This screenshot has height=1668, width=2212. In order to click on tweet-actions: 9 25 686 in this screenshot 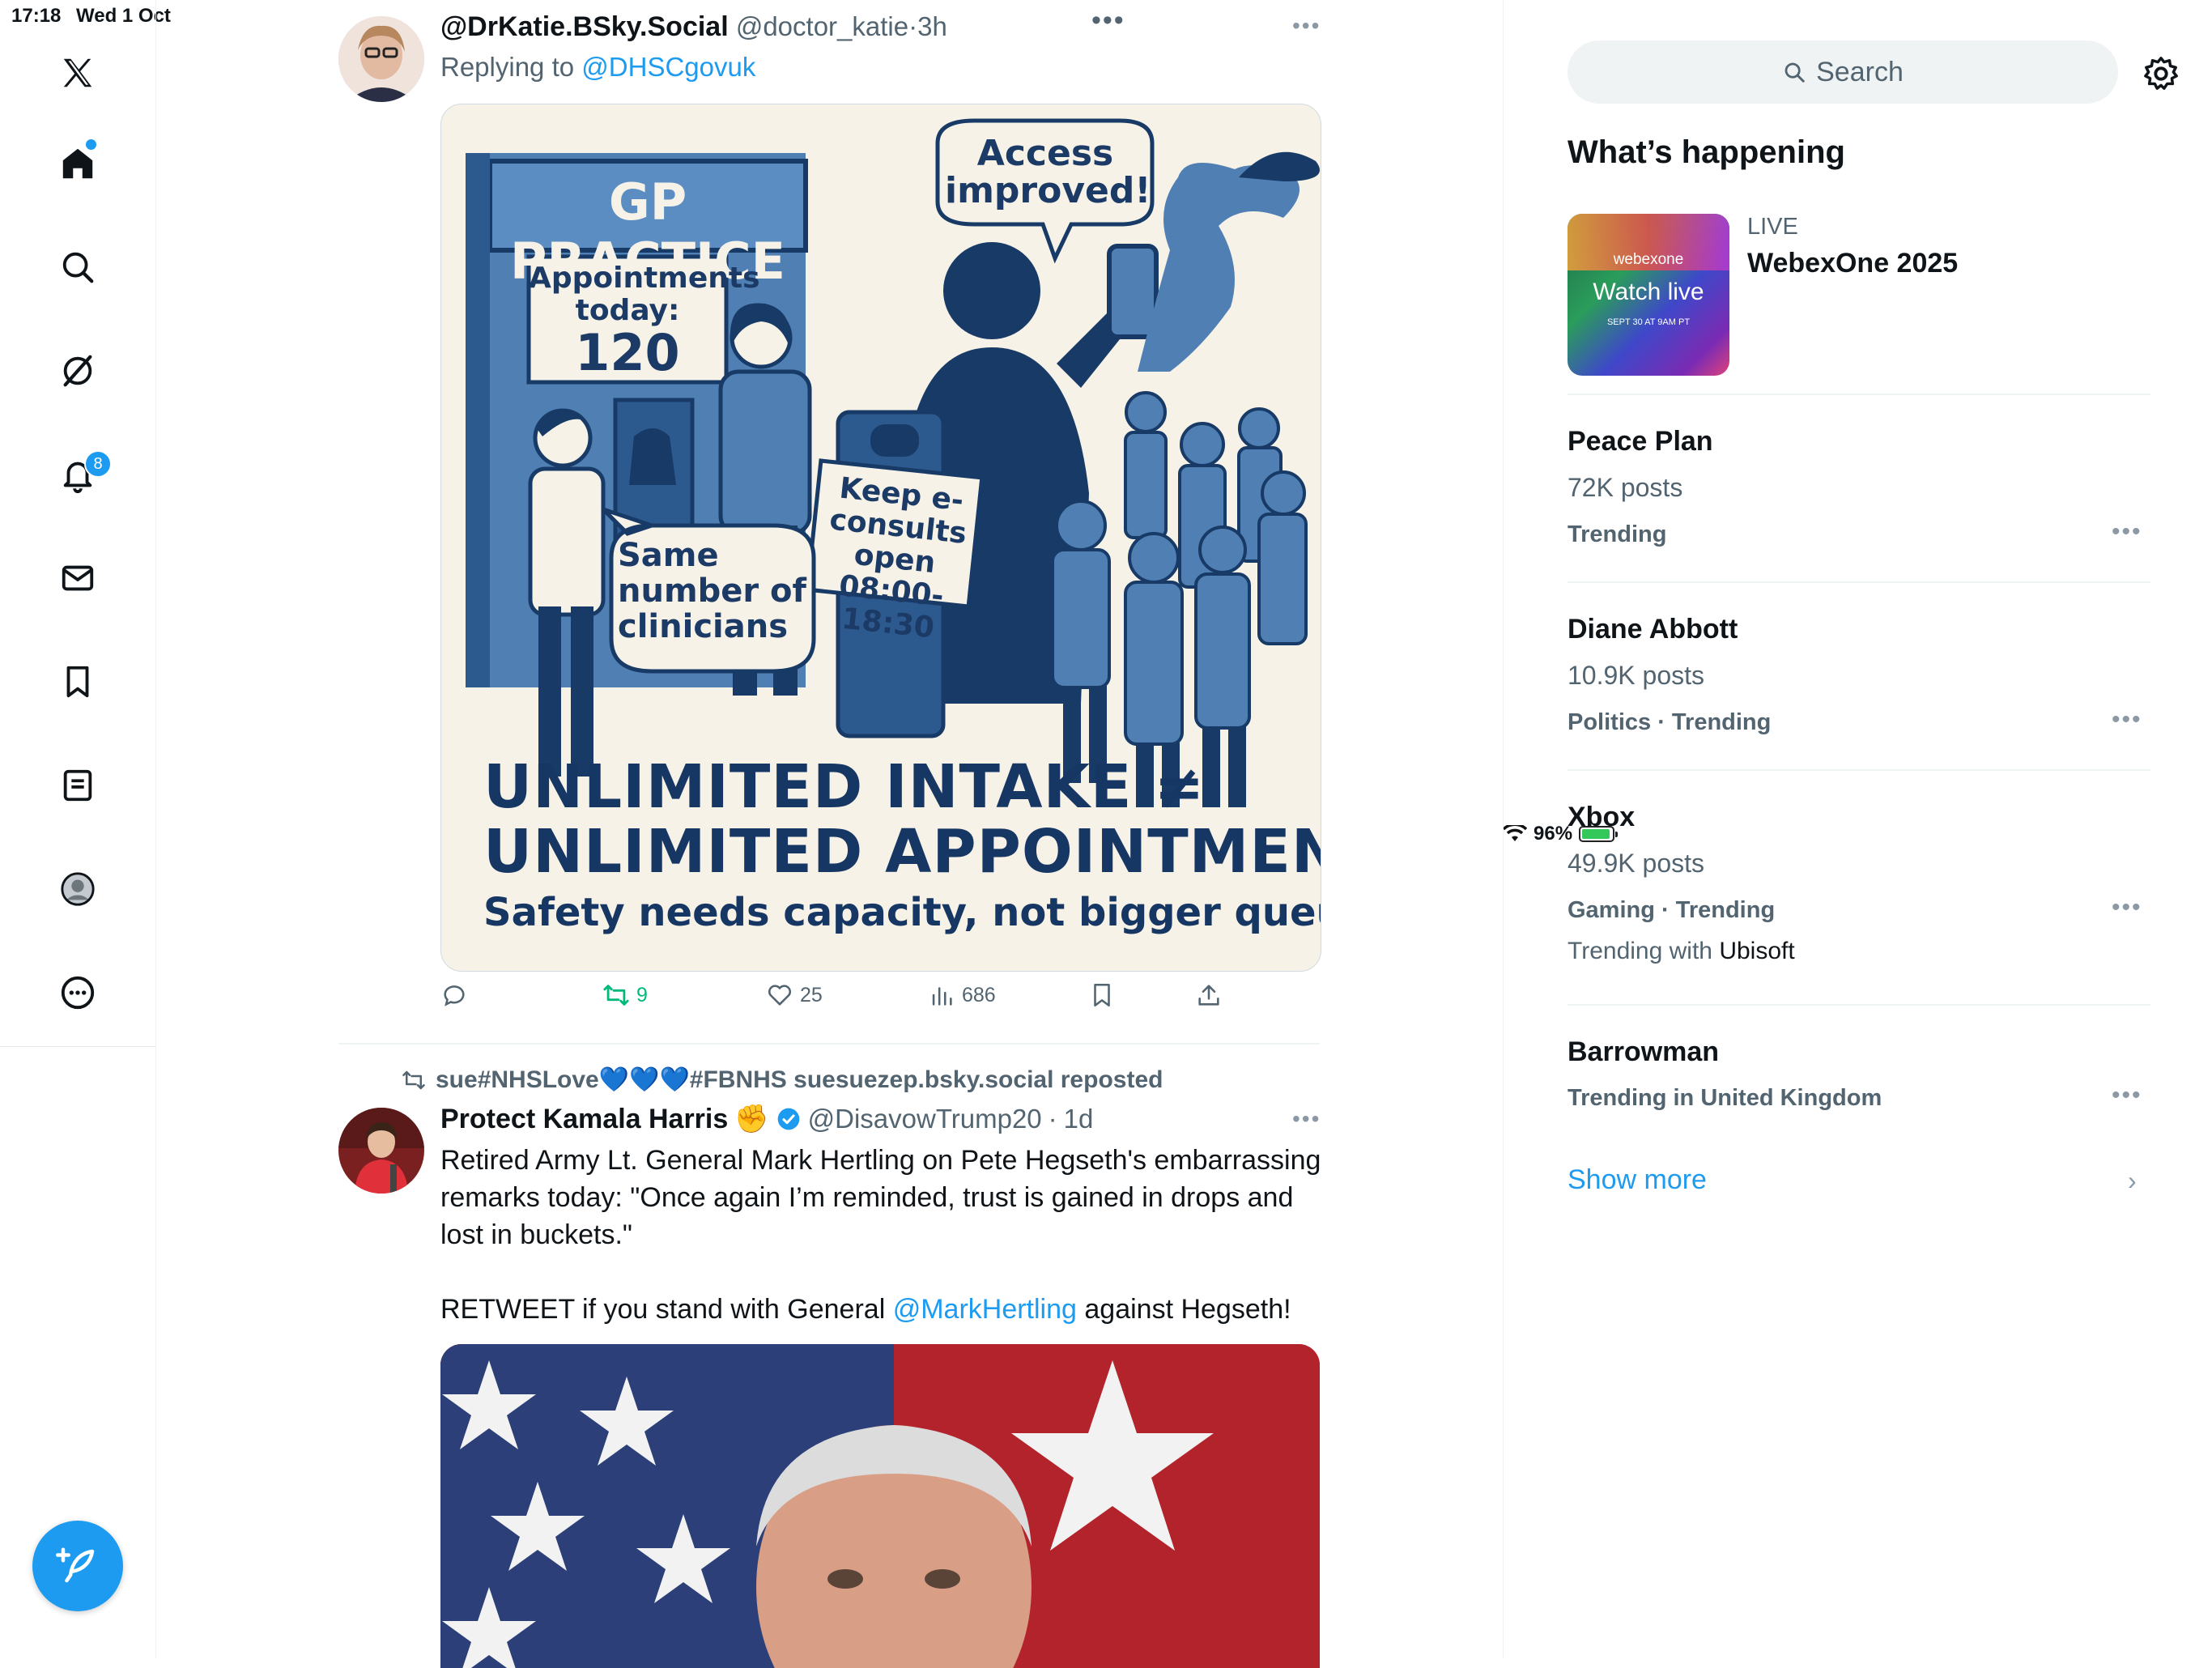, I will do `click(882, 1002)`.